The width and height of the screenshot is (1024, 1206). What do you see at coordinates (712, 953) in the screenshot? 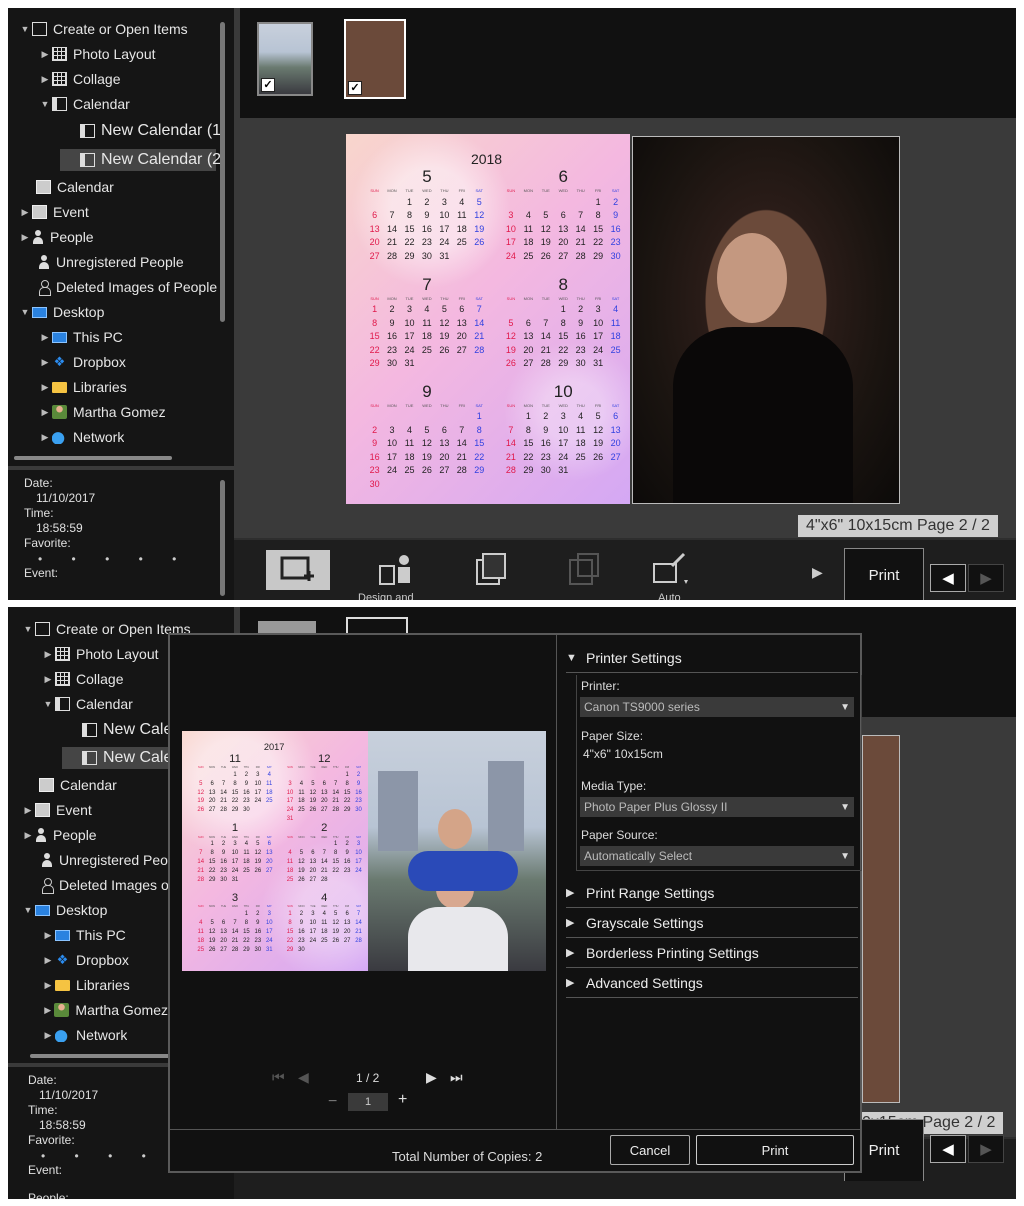
I see `borderless-header: ▶ Borderless Printing Settings` at bounding box center [712, 953].